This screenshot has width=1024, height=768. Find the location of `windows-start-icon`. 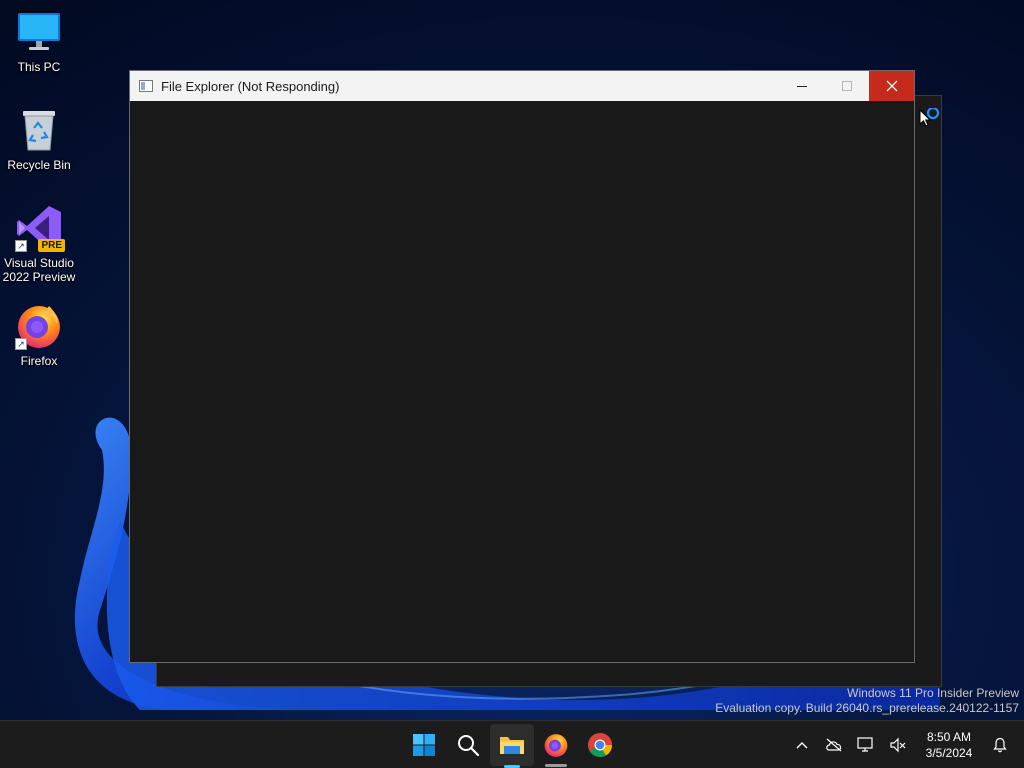

windows-start-icon is located at coordinates (424, 745).